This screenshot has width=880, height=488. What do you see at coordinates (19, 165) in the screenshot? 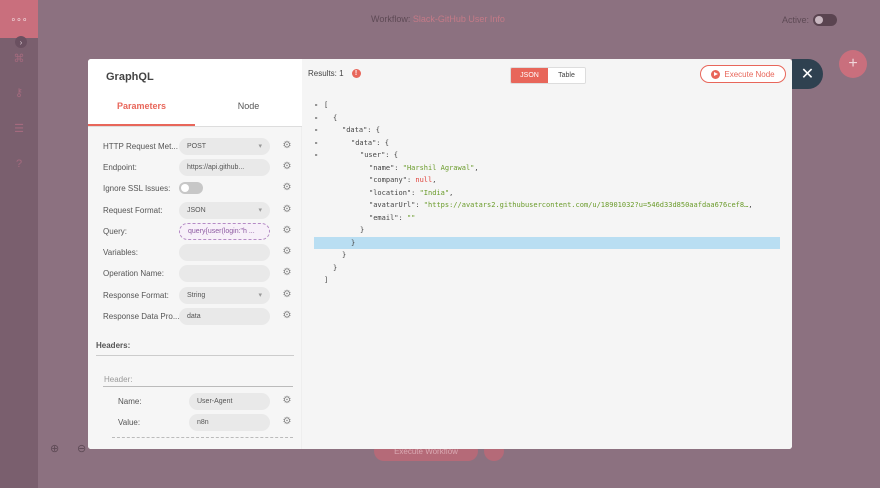
I see `help-icon: ?` at bounding box center [19, 165].